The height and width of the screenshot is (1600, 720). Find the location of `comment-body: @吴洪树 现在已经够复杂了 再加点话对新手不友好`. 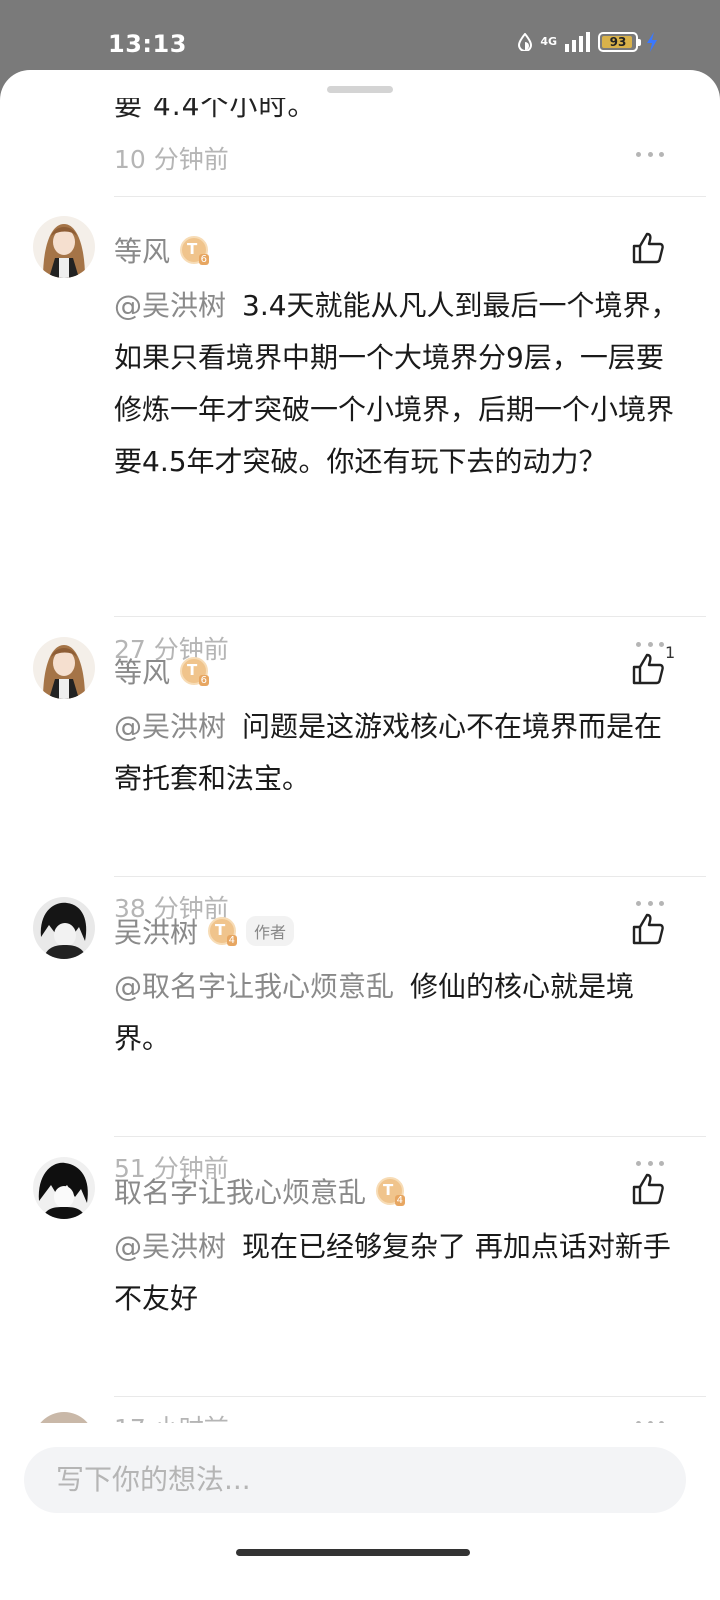

comment-body: @吴洪树 现在已经够复杂了 再加点话对新手不友好 is located at coordinates (399, 1273).